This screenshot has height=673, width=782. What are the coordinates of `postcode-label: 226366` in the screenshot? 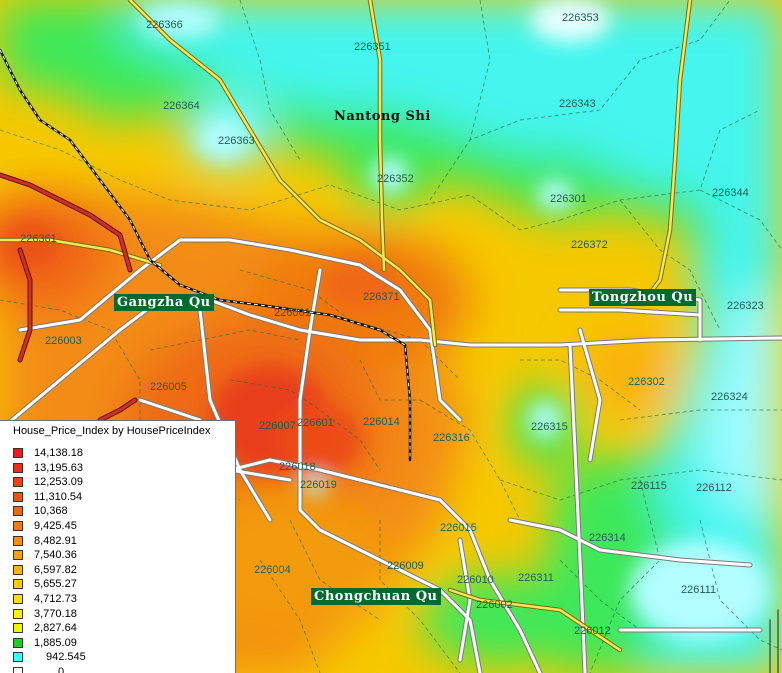 It's located at (164, 25).